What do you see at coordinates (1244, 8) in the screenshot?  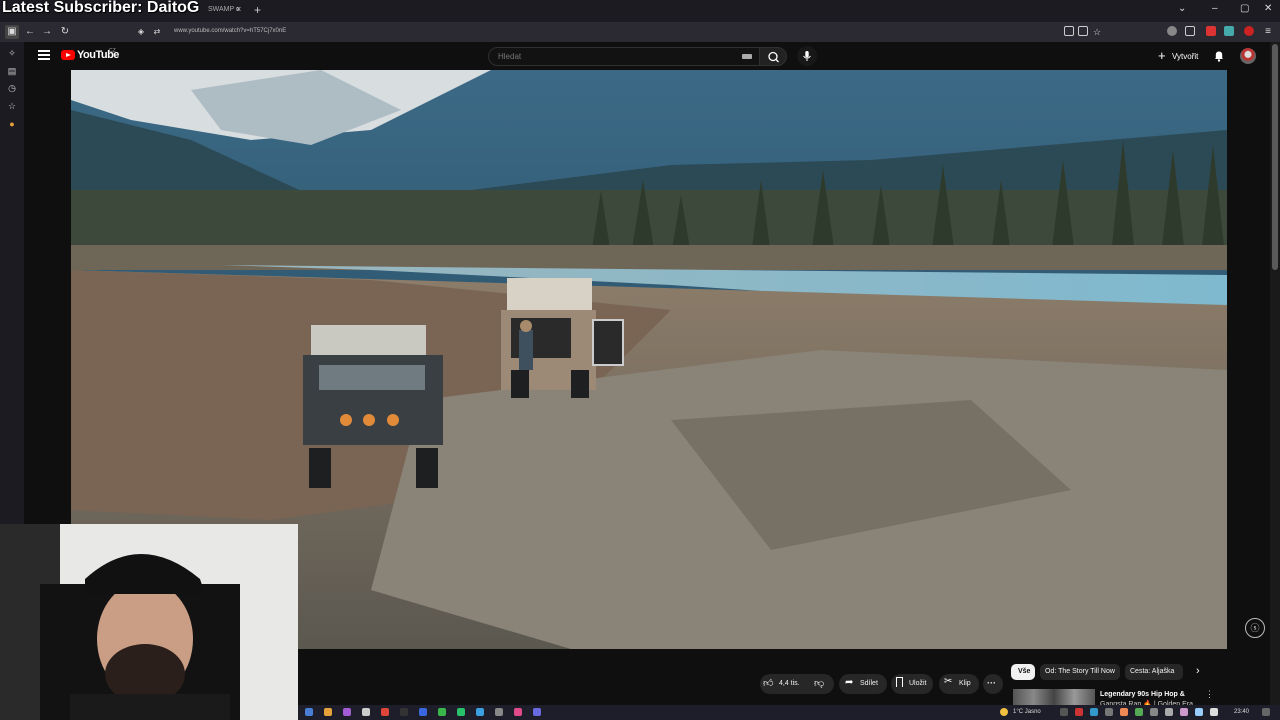 I see `maximize-button: ▢` at bounding box center [1244, 8].